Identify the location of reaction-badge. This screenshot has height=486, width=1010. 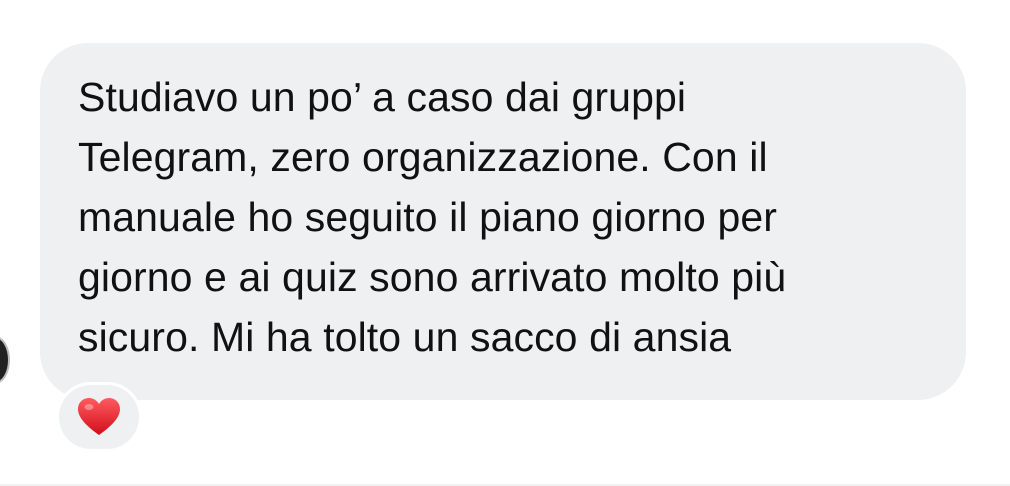
(99, 417).